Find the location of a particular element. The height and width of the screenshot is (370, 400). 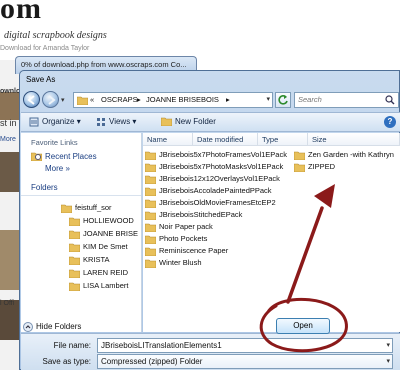

refresh-button is located at coordinates (283, 100).